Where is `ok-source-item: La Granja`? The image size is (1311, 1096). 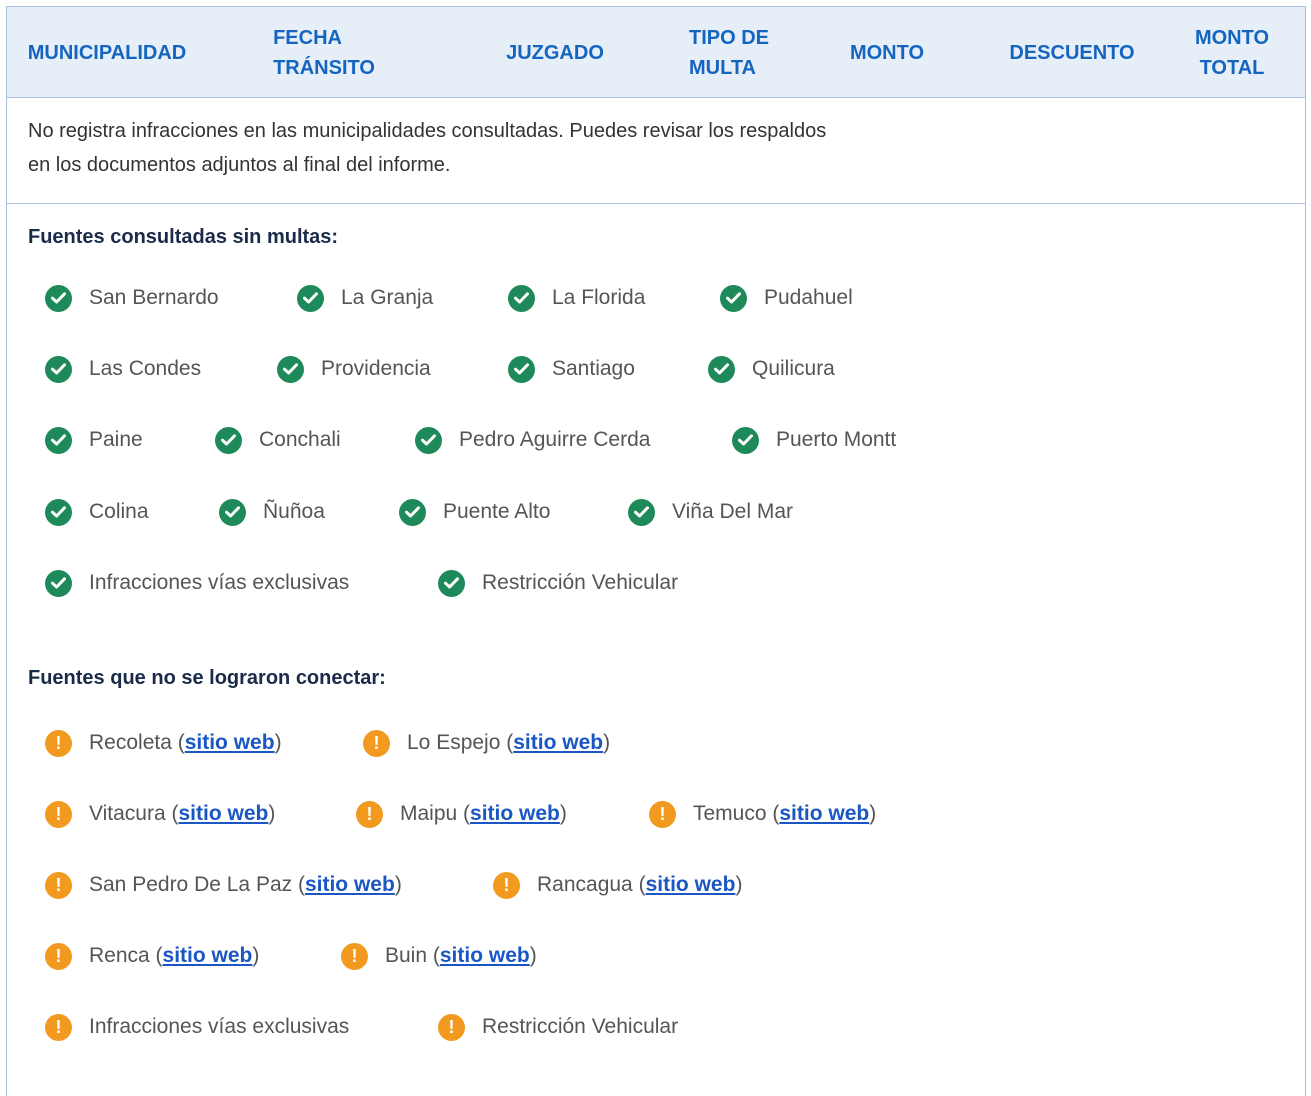
ok-source-item: La Granja is located at coordinates (365, 298).